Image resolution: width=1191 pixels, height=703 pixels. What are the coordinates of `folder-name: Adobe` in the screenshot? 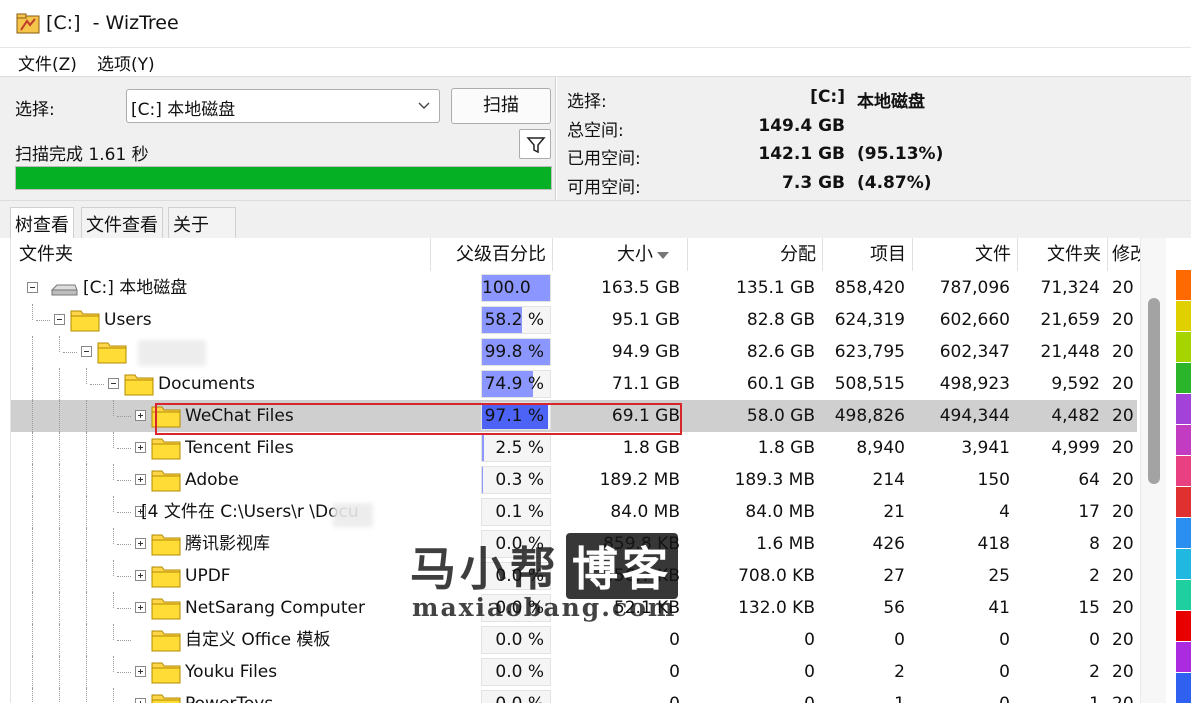 It's located at (212, 480).